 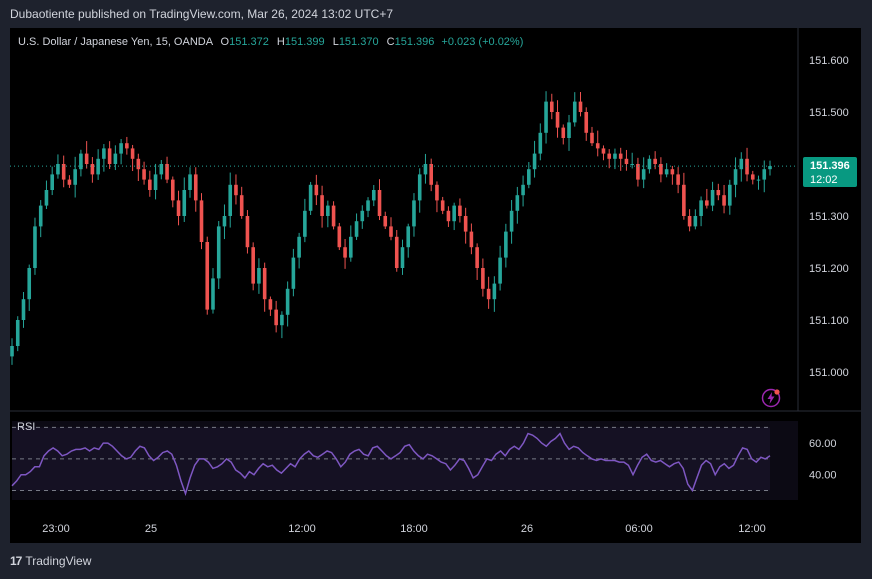 What do you see at coordinates (115, 42) in the screenshot?
I see `symbol-title: U.S. Dollar / Japanese Yen, 15, OANDA` at bounding box center [115, 42].